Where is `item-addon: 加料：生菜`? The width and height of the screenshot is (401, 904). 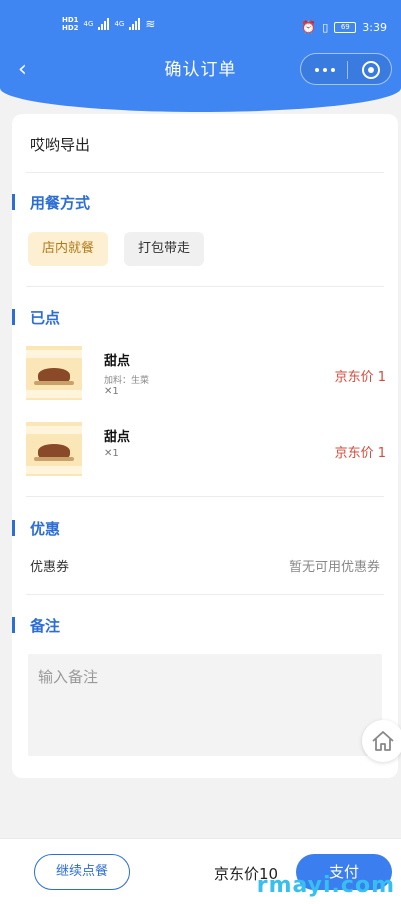
item-addon: 加料：生菜 is located at coordinates (127, 381).